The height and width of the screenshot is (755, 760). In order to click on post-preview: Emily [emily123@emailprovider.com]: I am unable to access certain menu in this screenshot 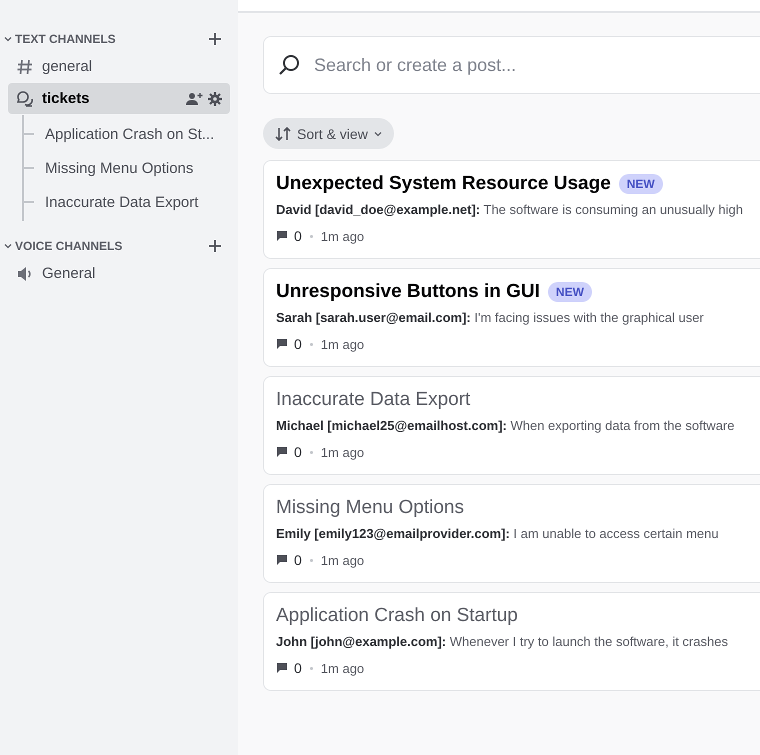, I will do `click(498, 533)`.